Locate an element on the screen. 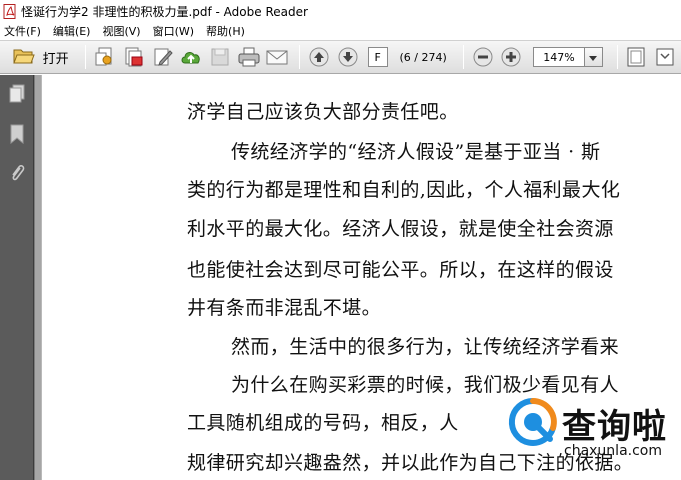  bookmark-icon is located at coordinates (17, 135).